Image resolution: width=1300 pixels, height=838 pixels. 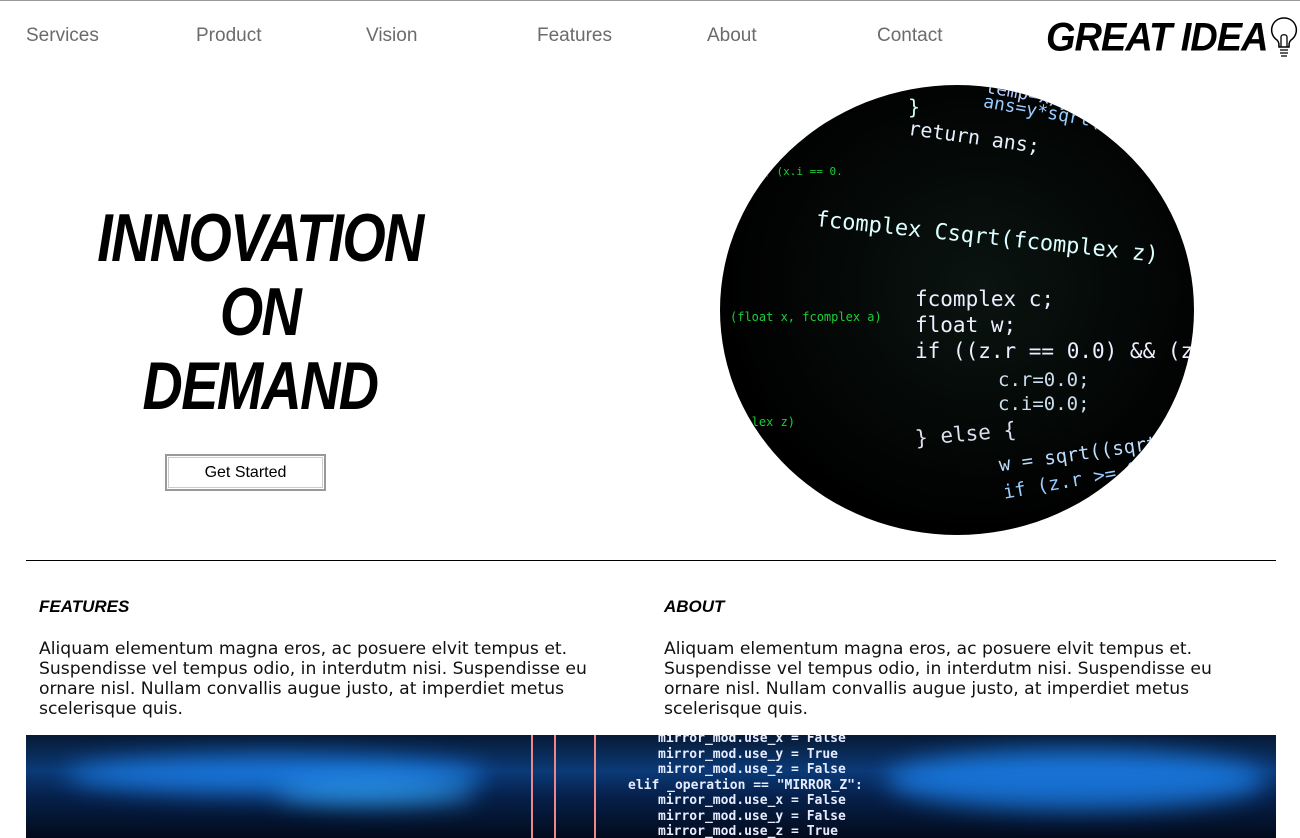 I want to click on code-line: } else {, so click(x=966, y=434).